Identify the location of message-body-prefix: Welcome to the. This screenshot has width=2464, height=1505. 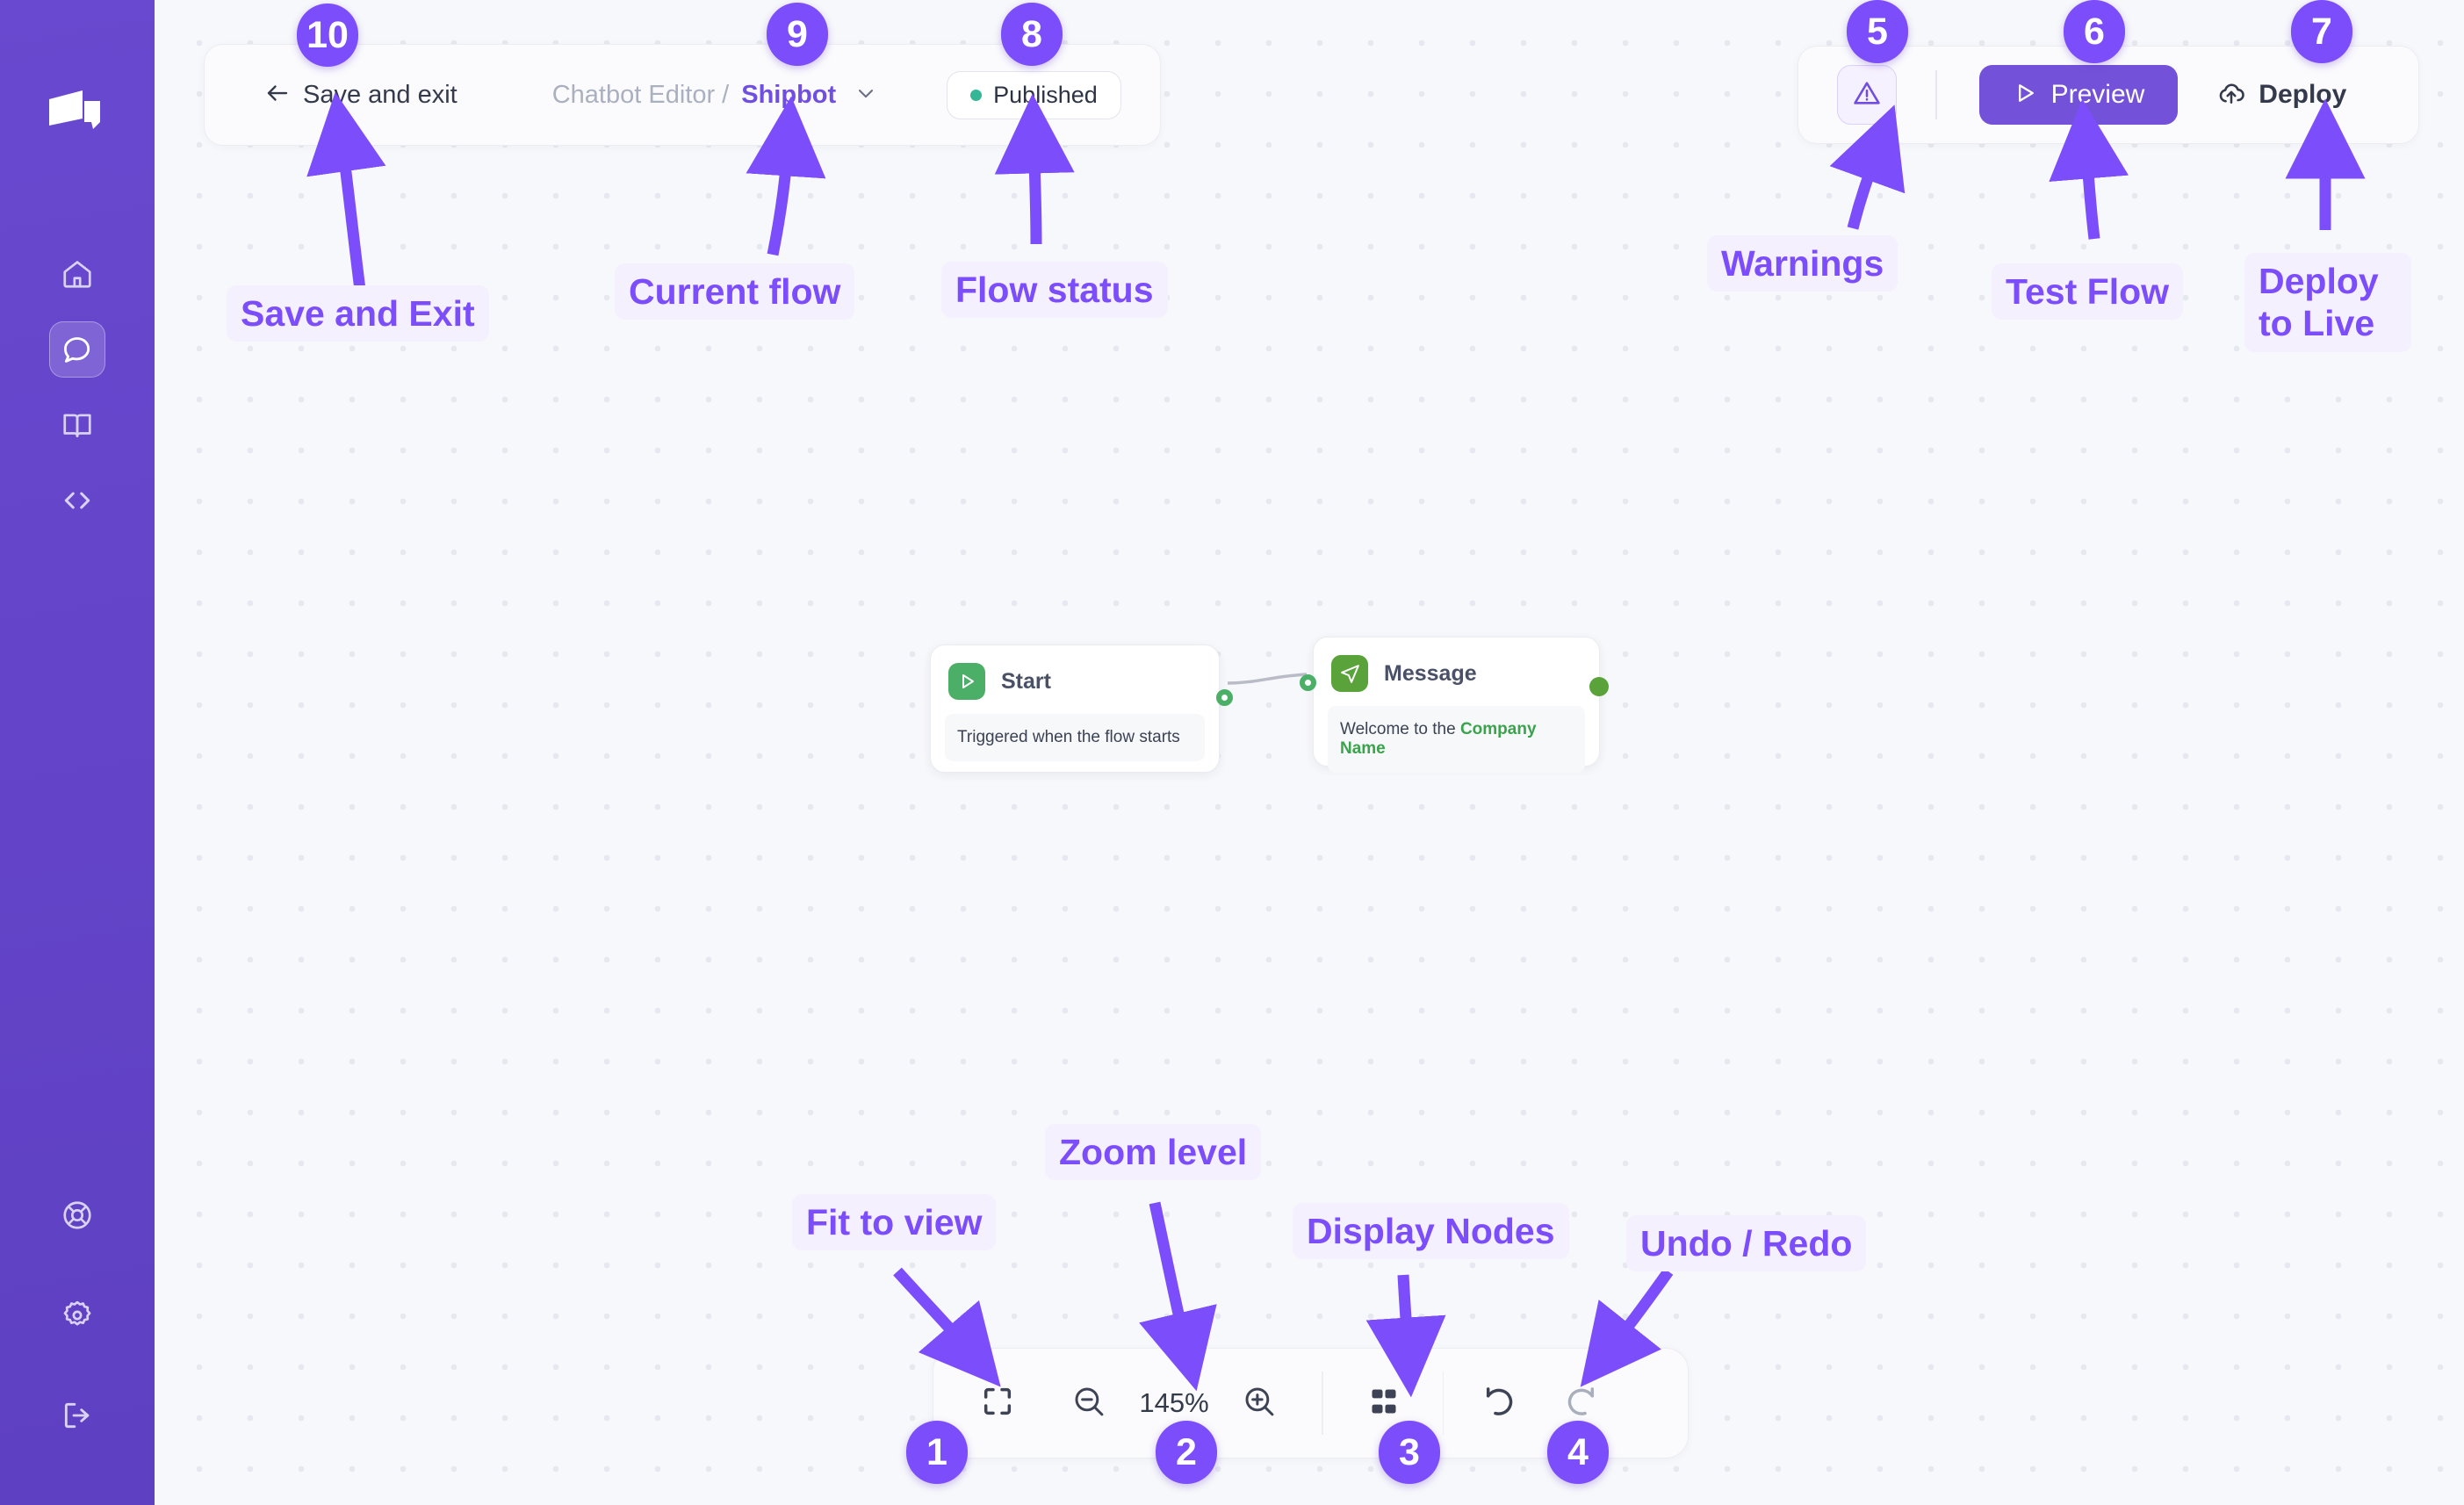
(1400, 729).